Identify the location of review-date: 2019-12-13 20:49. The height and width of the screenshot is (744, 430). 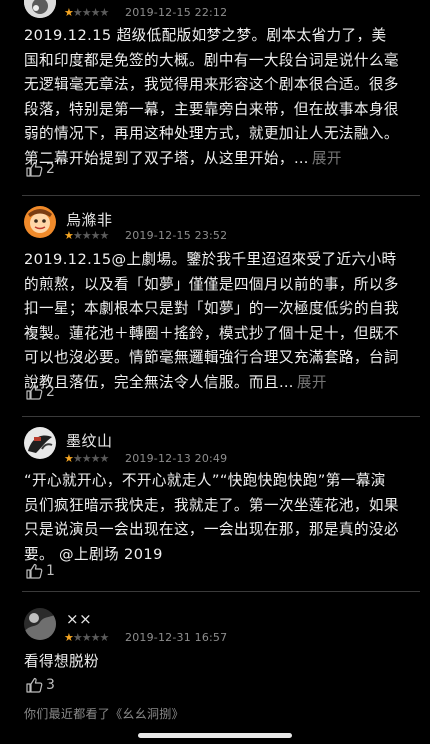
(176, 458).